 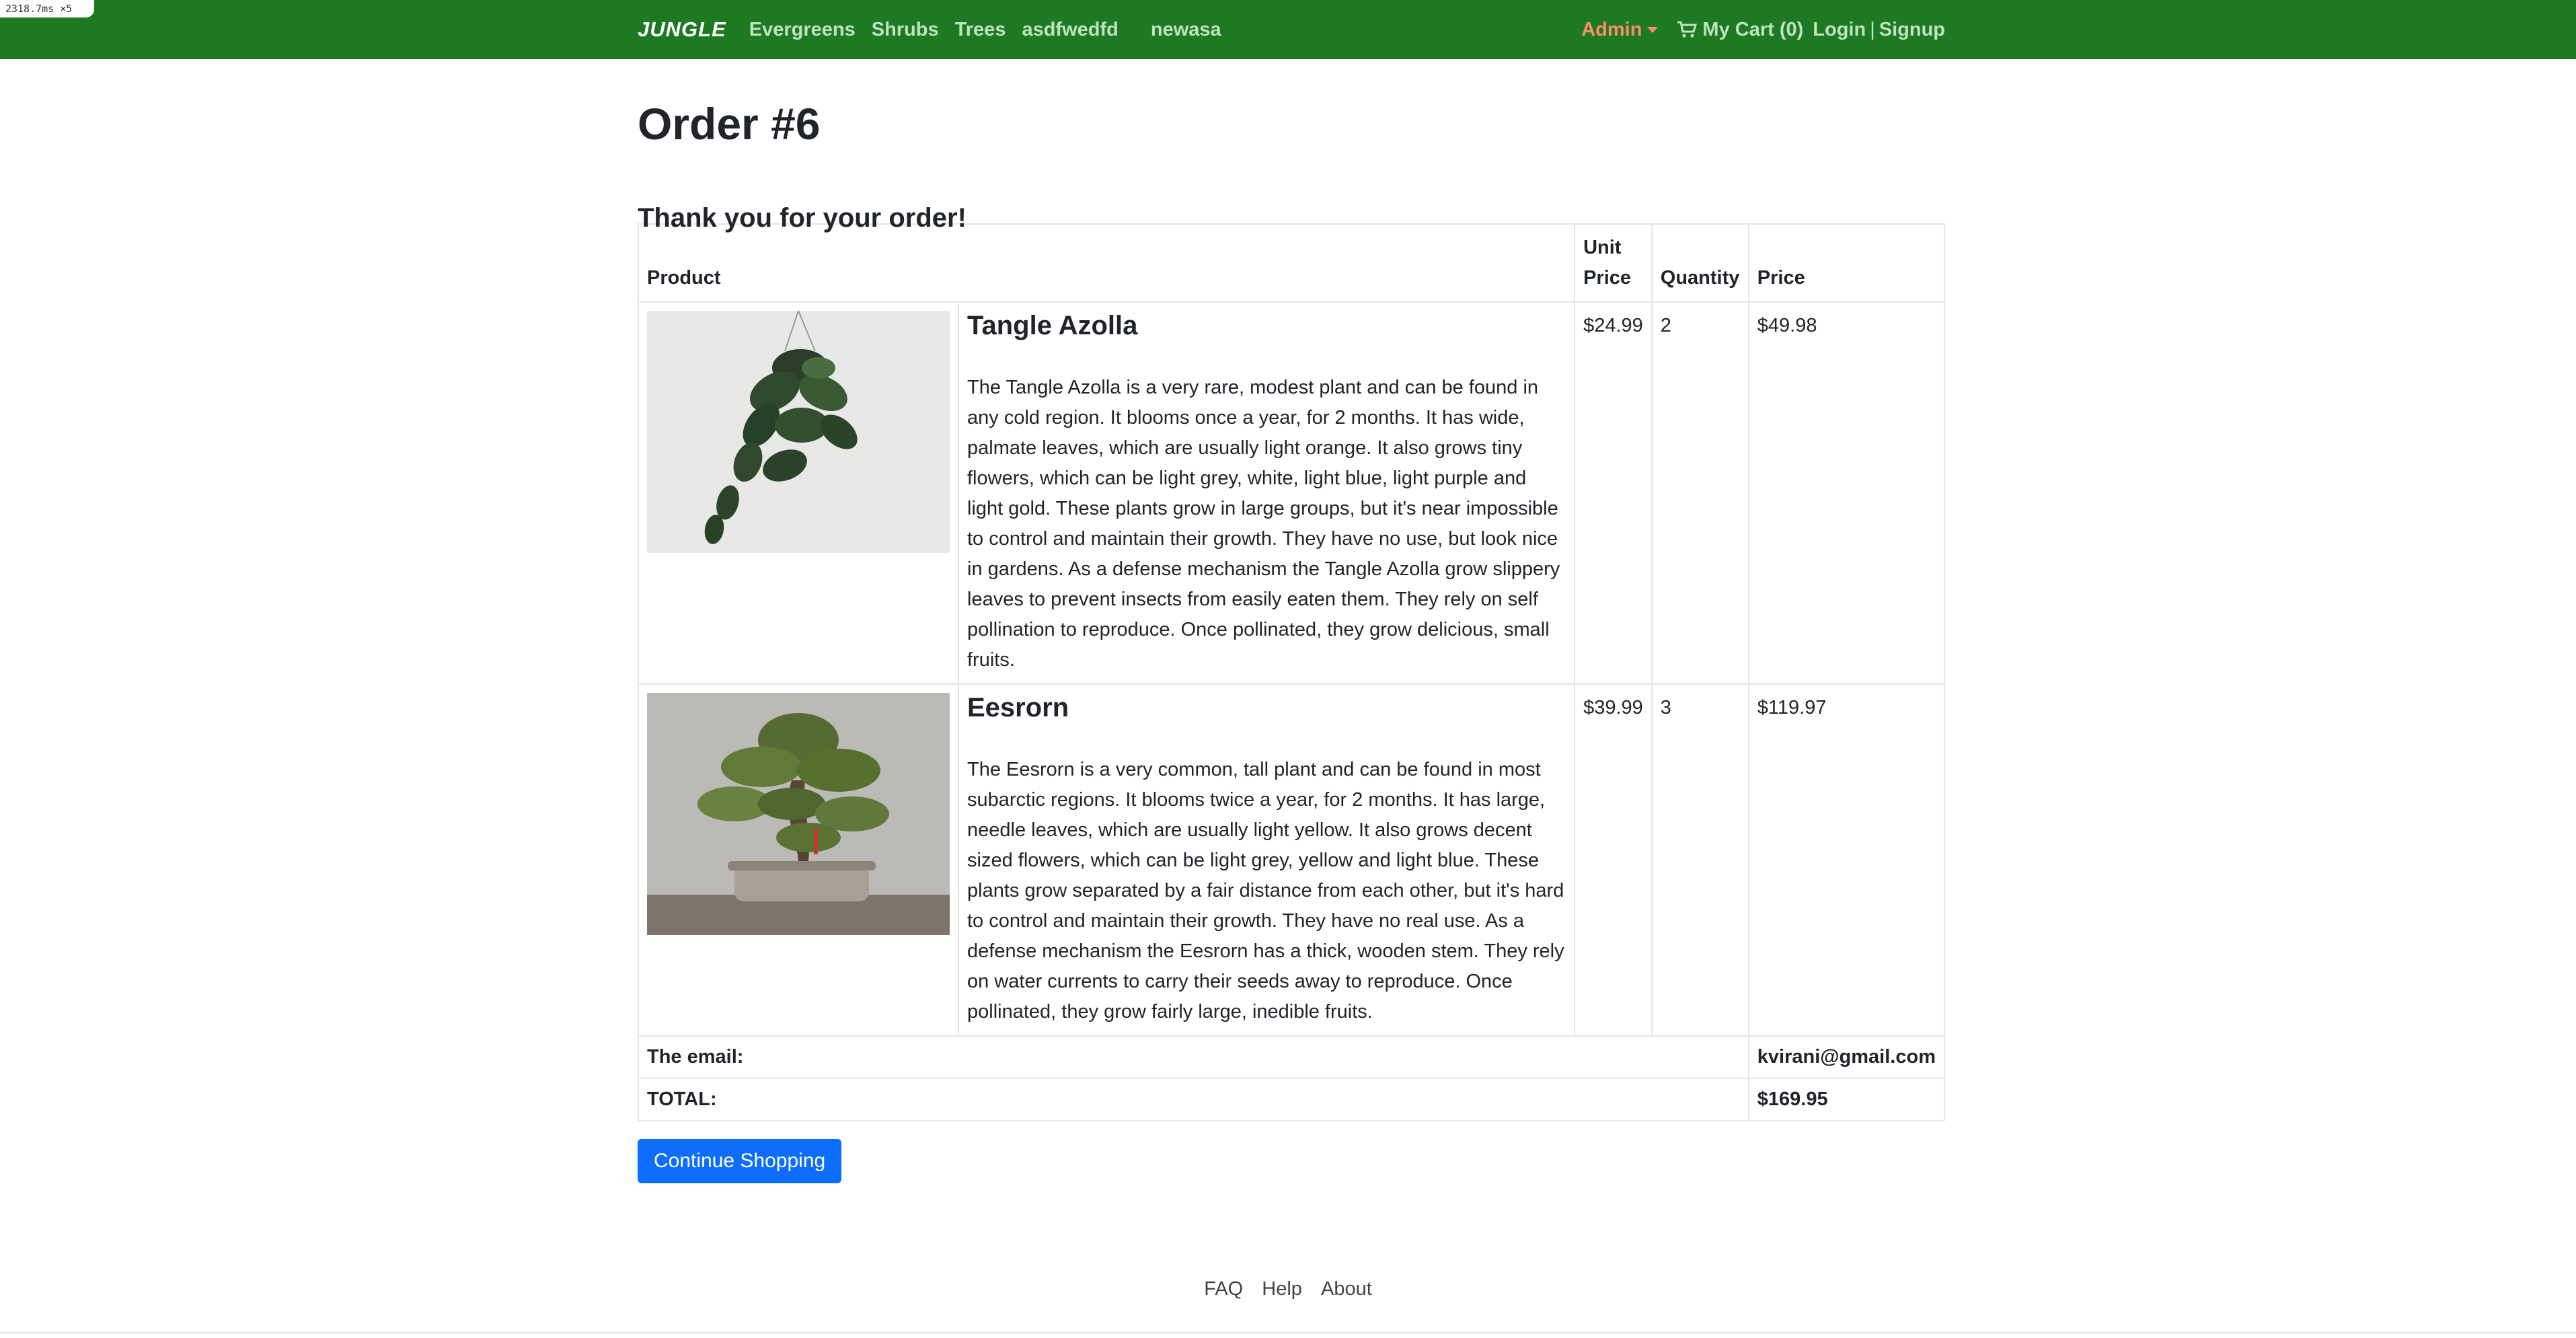 What do you see at coordinates (1346, 1289) in the screenshot?
I see `footer-link-about: About` at bounding box center [1346, 1289].